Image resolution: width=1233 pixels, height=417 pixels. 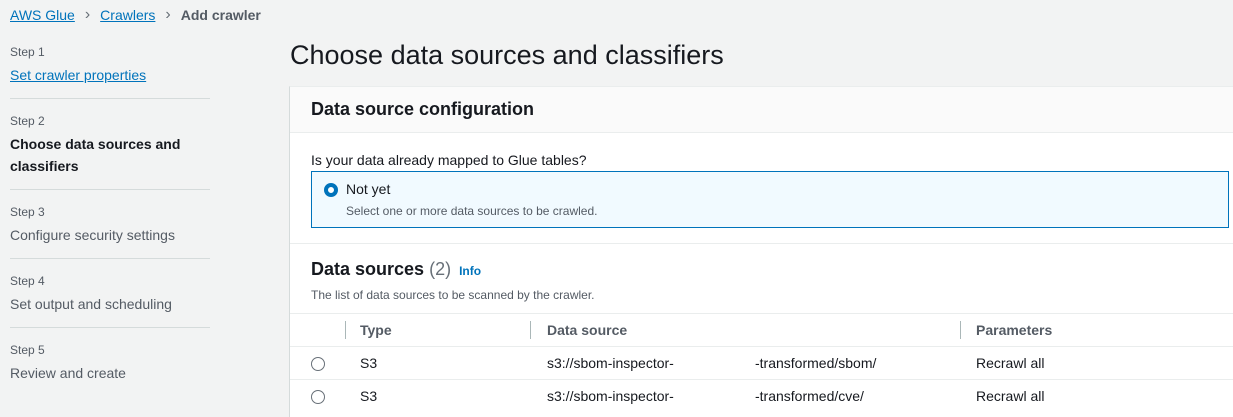 I want to click on step-number: Step 3, so click(x=27, y=212).